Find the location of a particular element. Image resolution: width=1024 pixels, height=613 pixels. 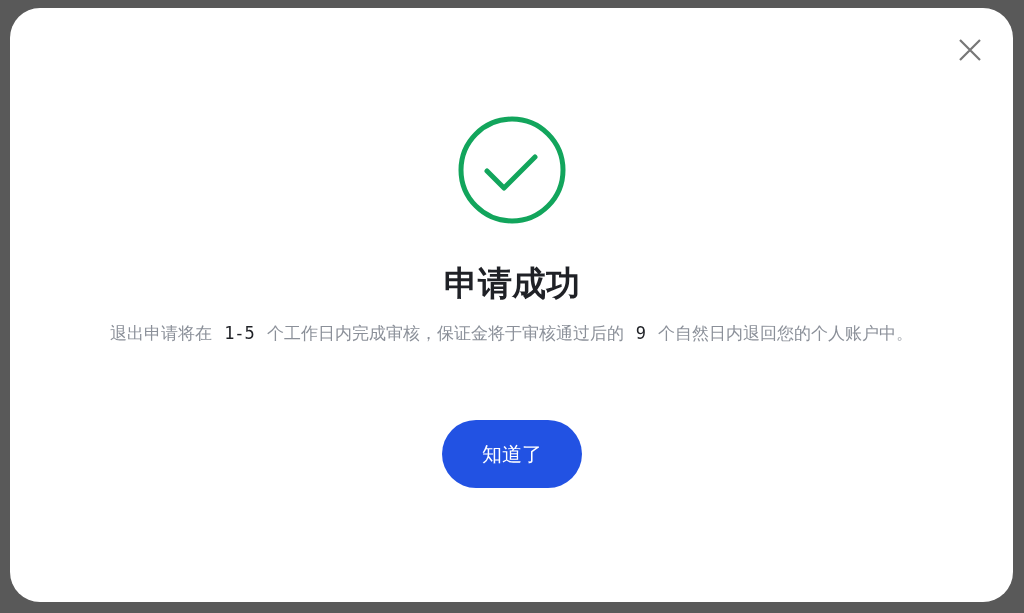

dialog-title: 申请成功 is located at coordinates (511, 283).